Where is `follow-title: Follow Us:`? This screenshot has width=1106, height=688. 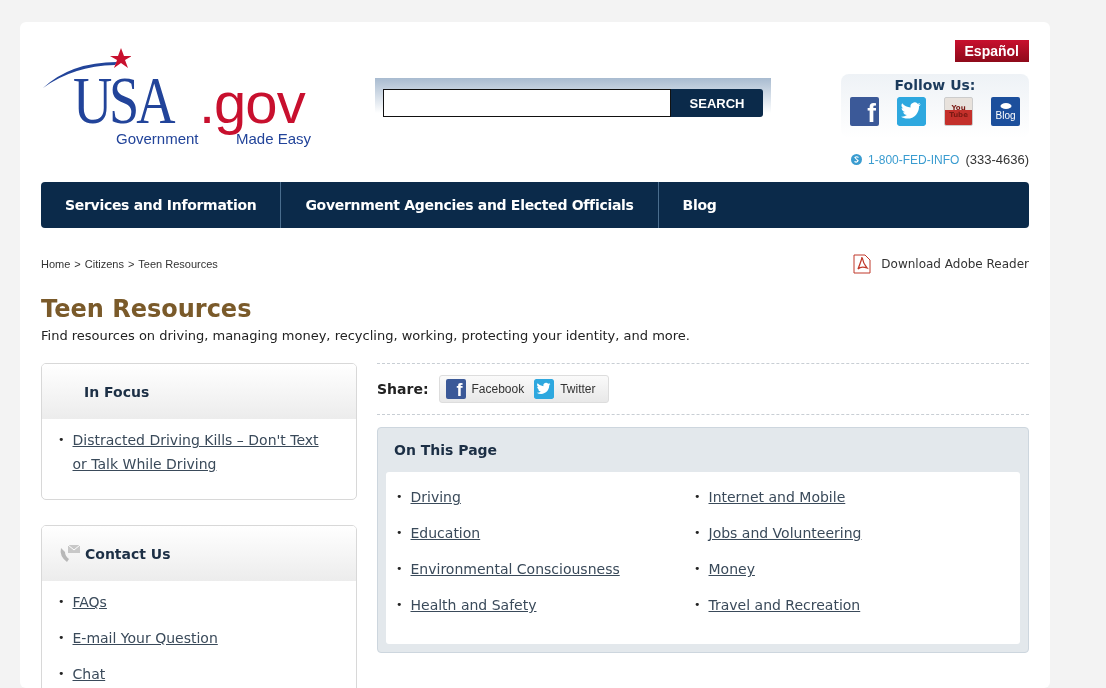 follow-title: Follow Us: is located at coordinates (935, 85).